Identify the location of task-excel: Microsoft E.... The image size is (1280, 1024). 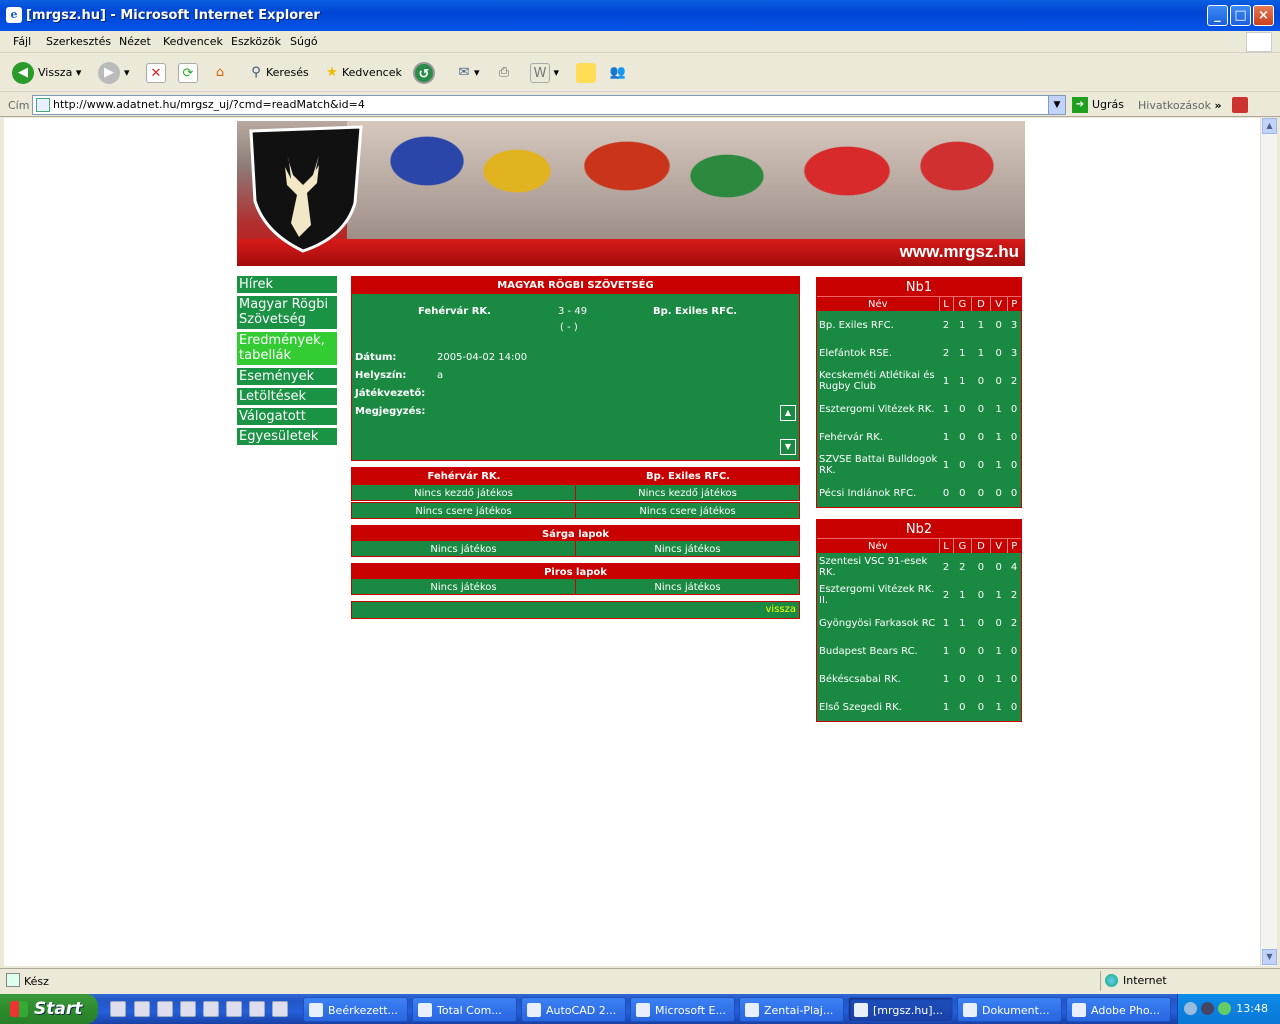
(682, 1009).